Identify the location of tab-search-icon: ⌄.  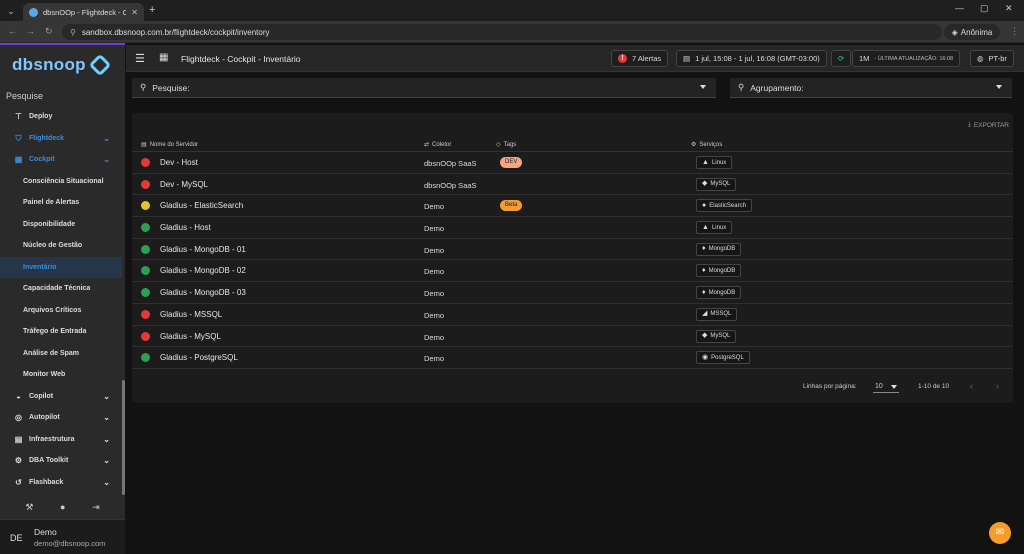
(11, 11).